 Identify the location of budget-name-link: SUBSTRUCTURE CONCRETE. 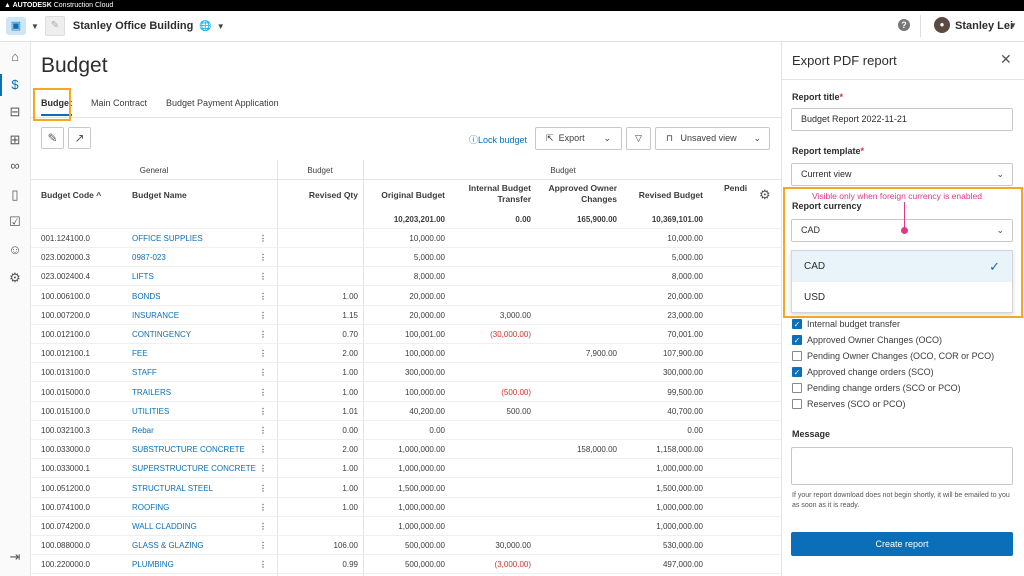
(188, 449).